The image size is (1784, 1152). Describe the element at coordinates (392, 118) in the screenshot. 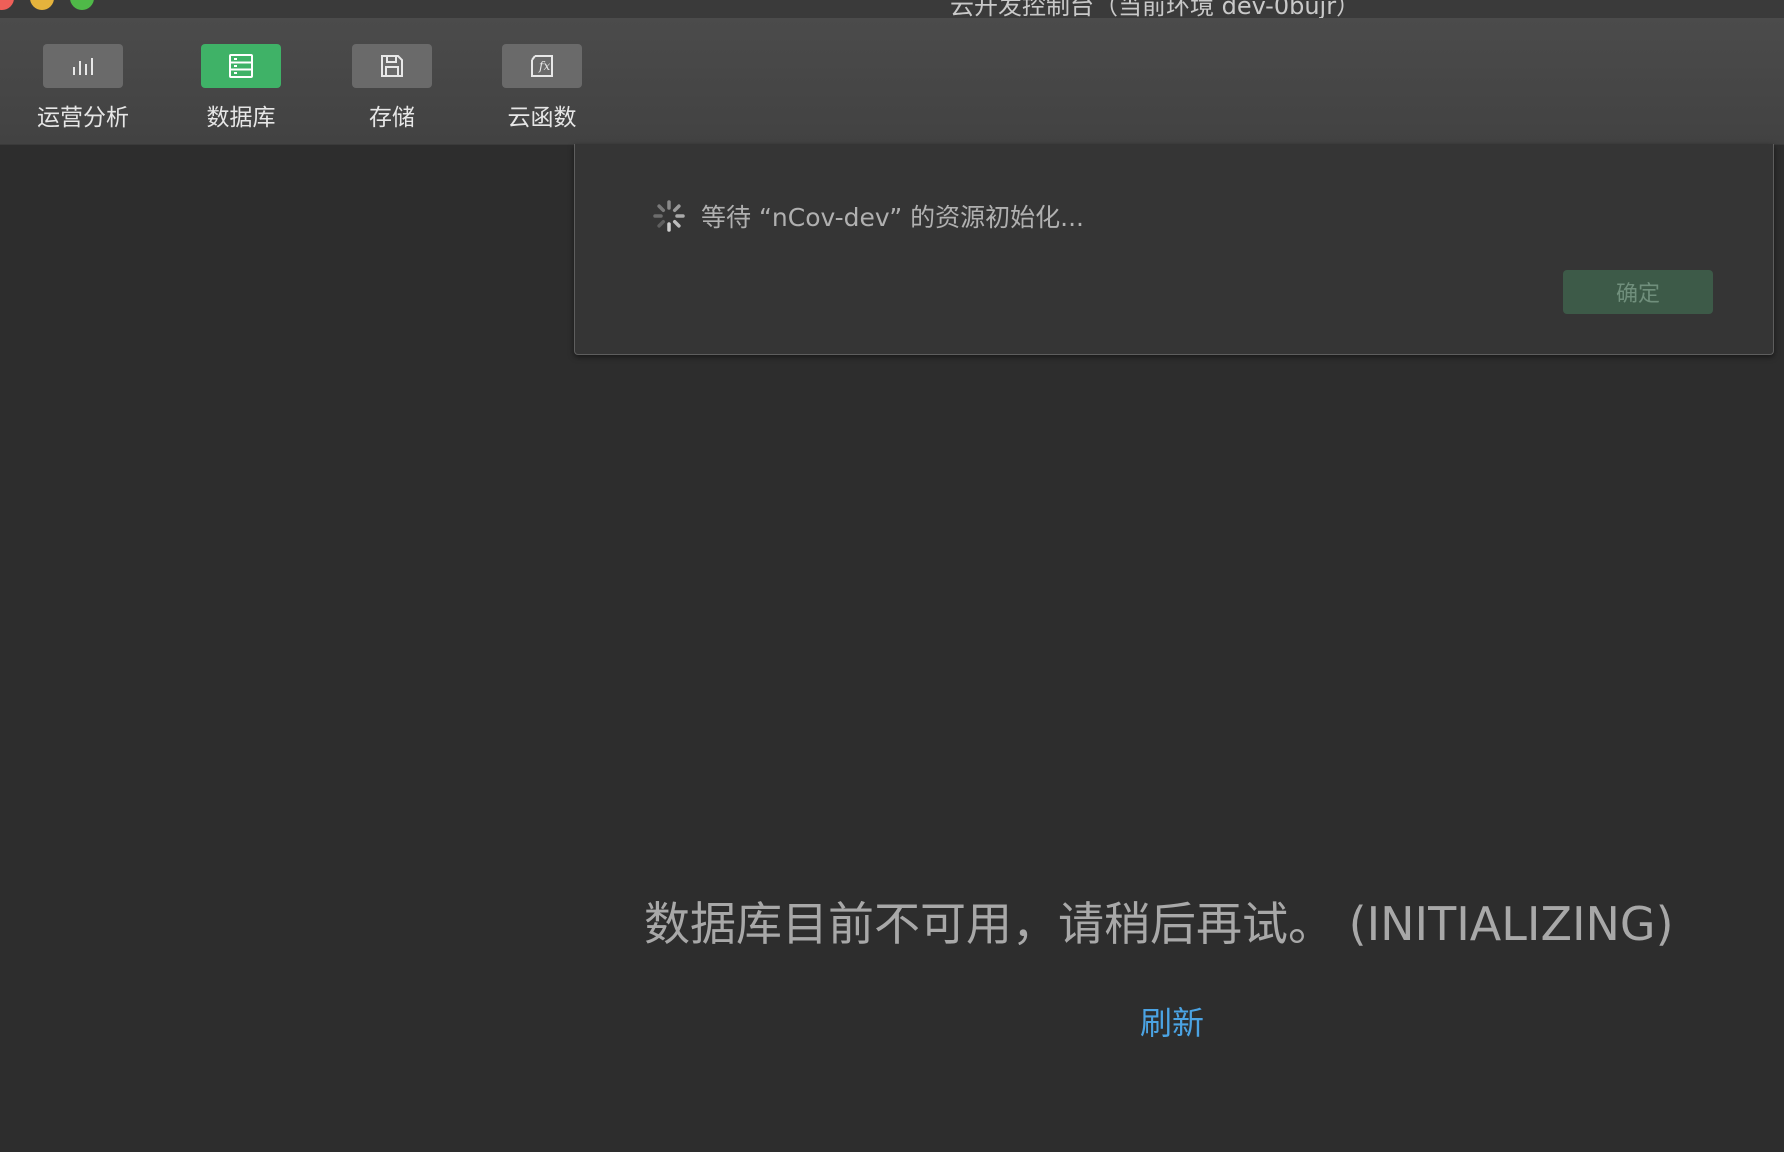

I see `toolbar-storage-label: 存储` at that location.